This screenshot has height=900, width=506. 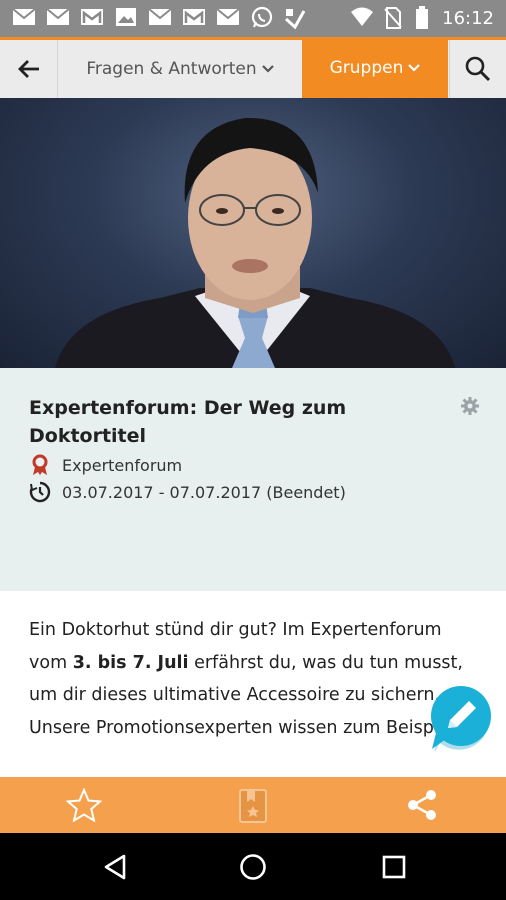 I want to click on arrow-left-icon, so click(x=28, y=69).